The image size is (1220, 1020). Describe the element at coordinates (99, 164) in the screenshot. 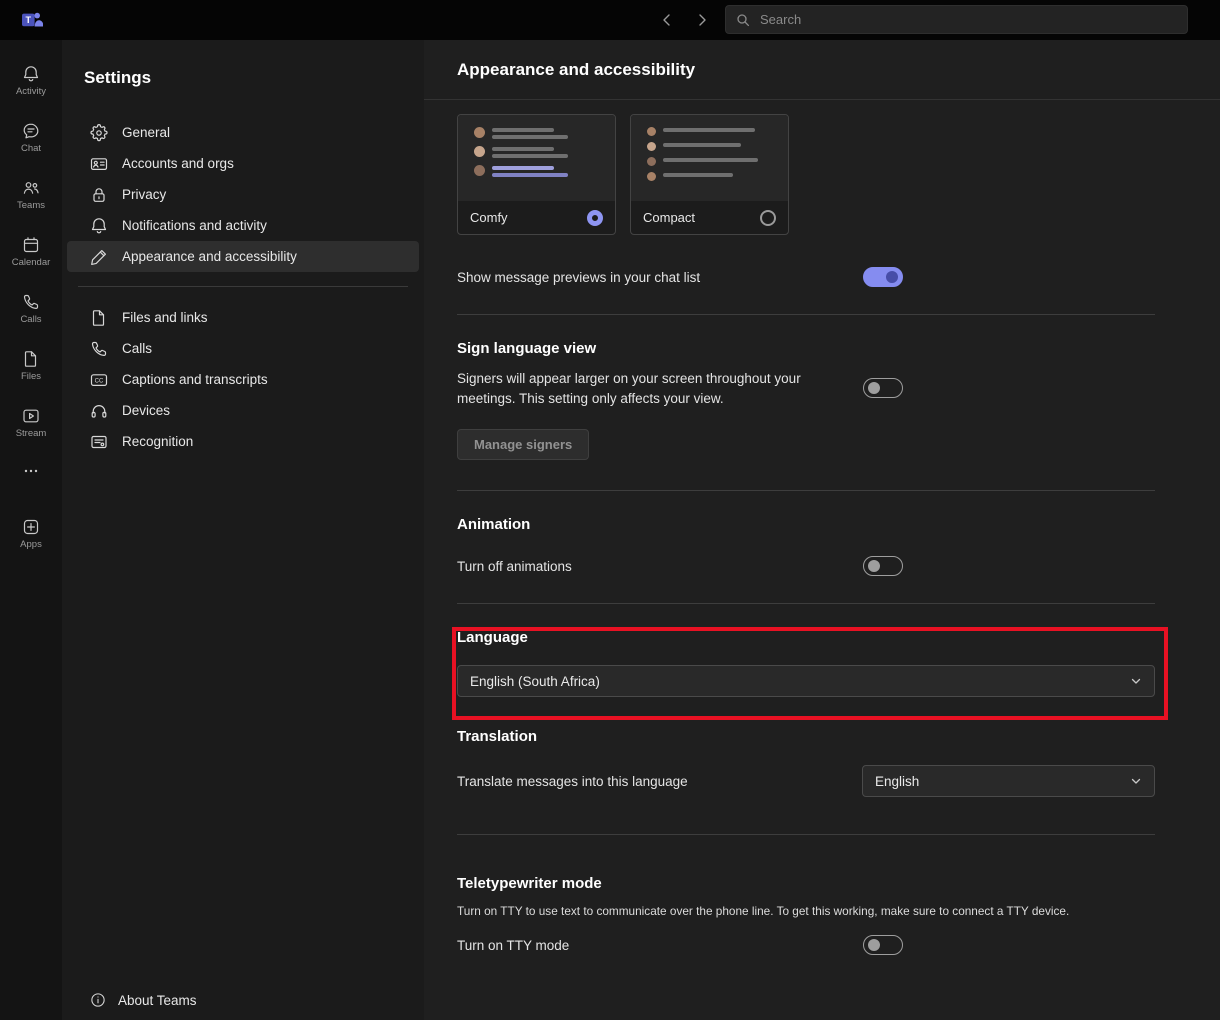

I see `id-card-icon` at that location.